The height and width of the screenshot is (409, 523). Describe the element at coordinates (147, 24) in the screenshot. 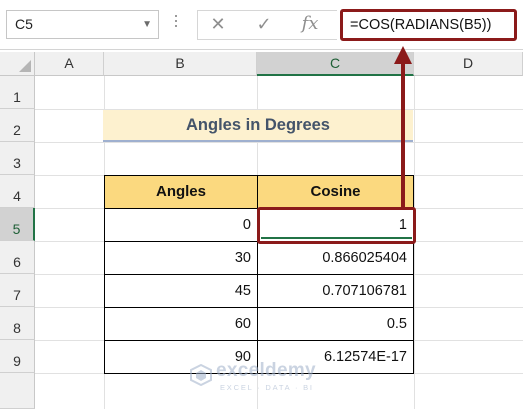

I see `chevron-down-icon: ▼` at that location.